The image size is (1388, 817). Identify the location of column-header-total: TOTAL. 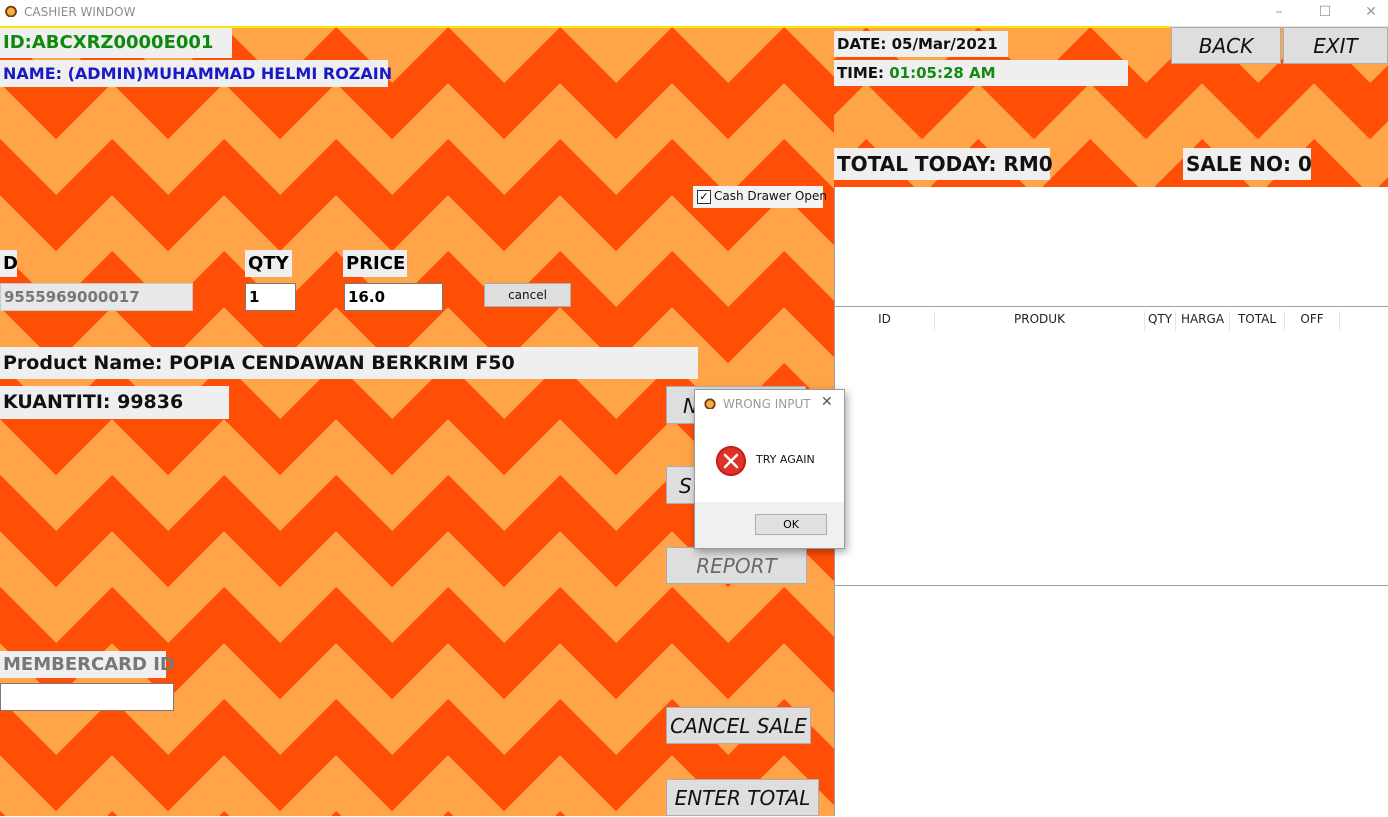
(1257, 321).